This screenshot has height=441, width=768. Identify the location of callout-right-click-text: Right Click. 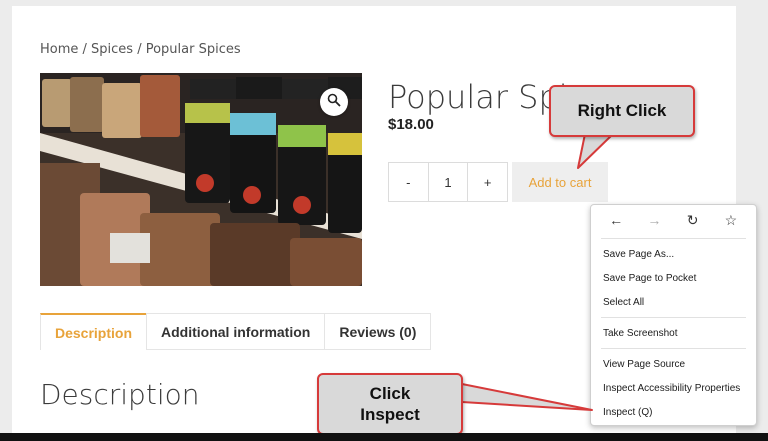
(622, 110).